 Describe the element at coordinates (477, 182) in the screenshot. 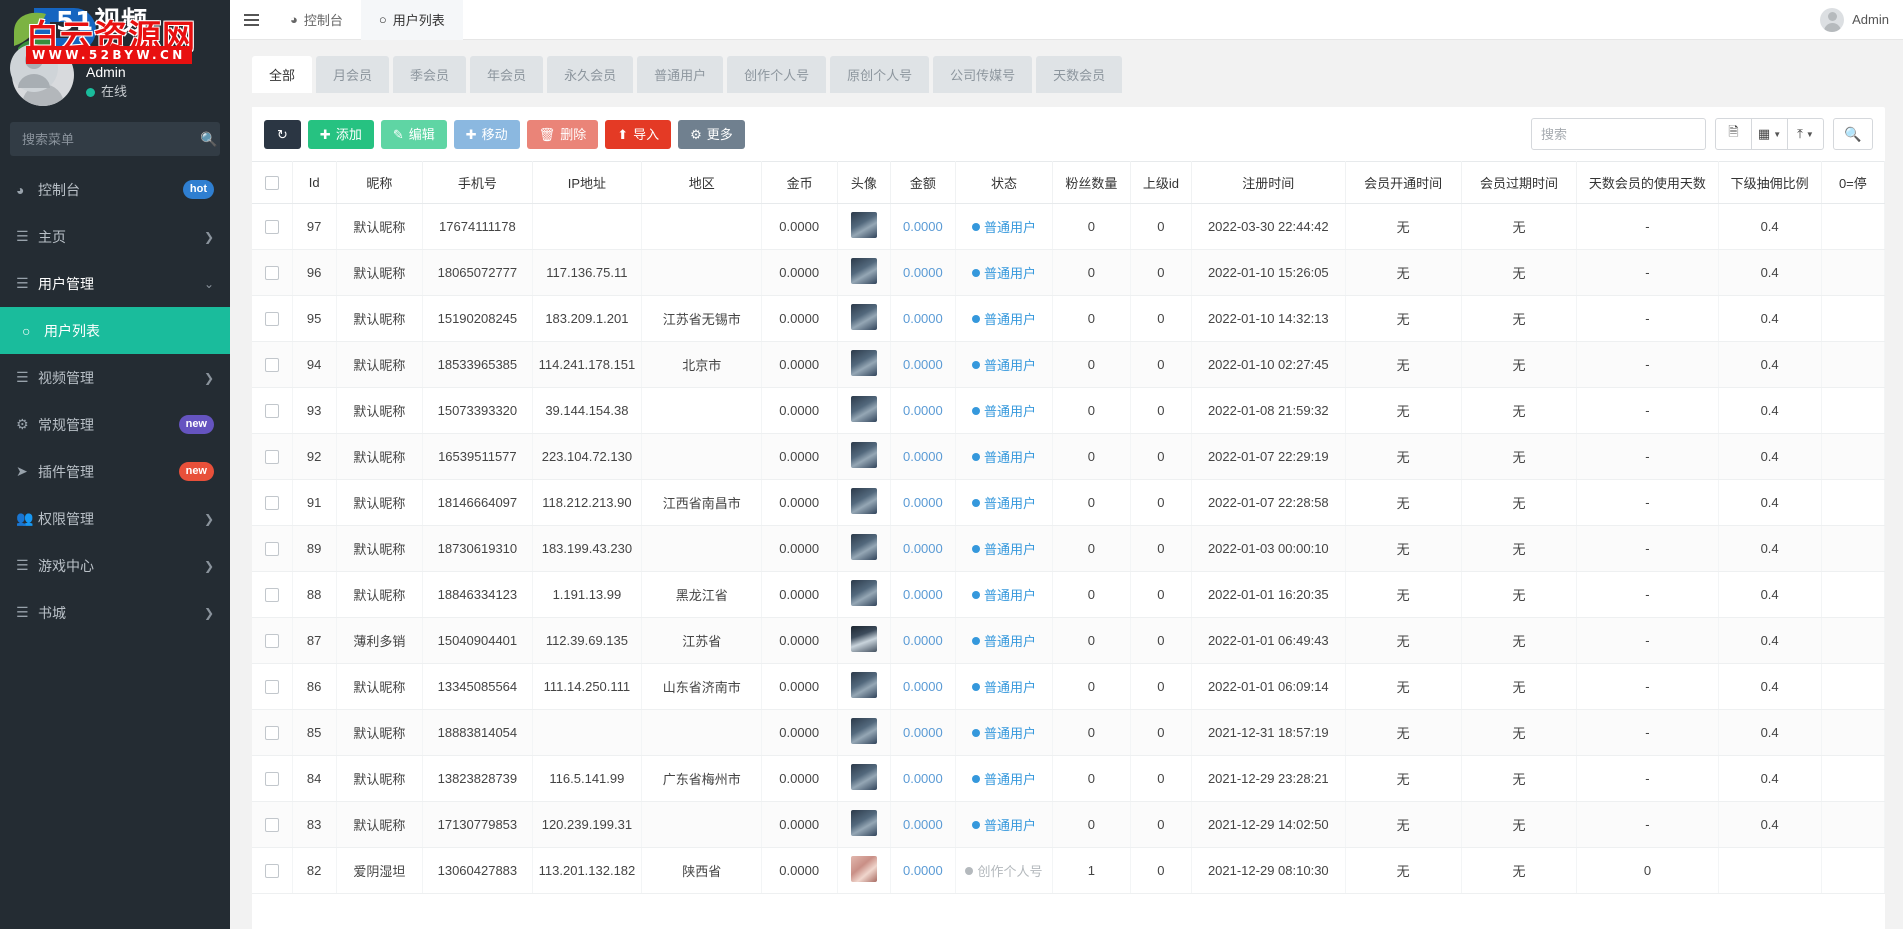

I see `th-phone: 手机号` at that location.